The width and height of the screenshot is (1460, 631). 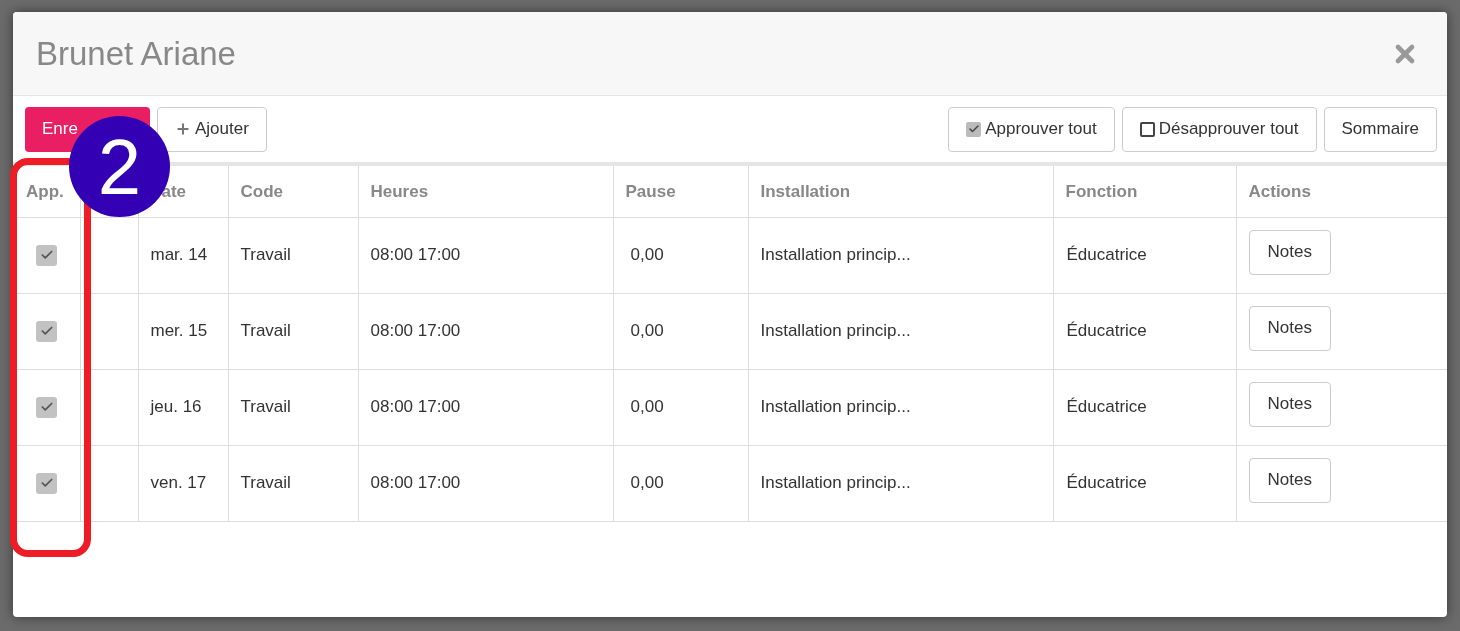 I want to click on column-header: Actions, so click(x=1279, y=191).